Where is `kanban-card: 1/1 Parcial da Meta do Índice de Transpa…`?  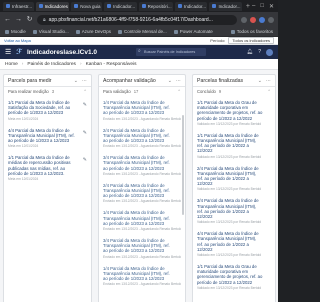 kanban-card: 1/1 Parcial da Meta do Índice de Transpa… is located at coordinates (234, 146).